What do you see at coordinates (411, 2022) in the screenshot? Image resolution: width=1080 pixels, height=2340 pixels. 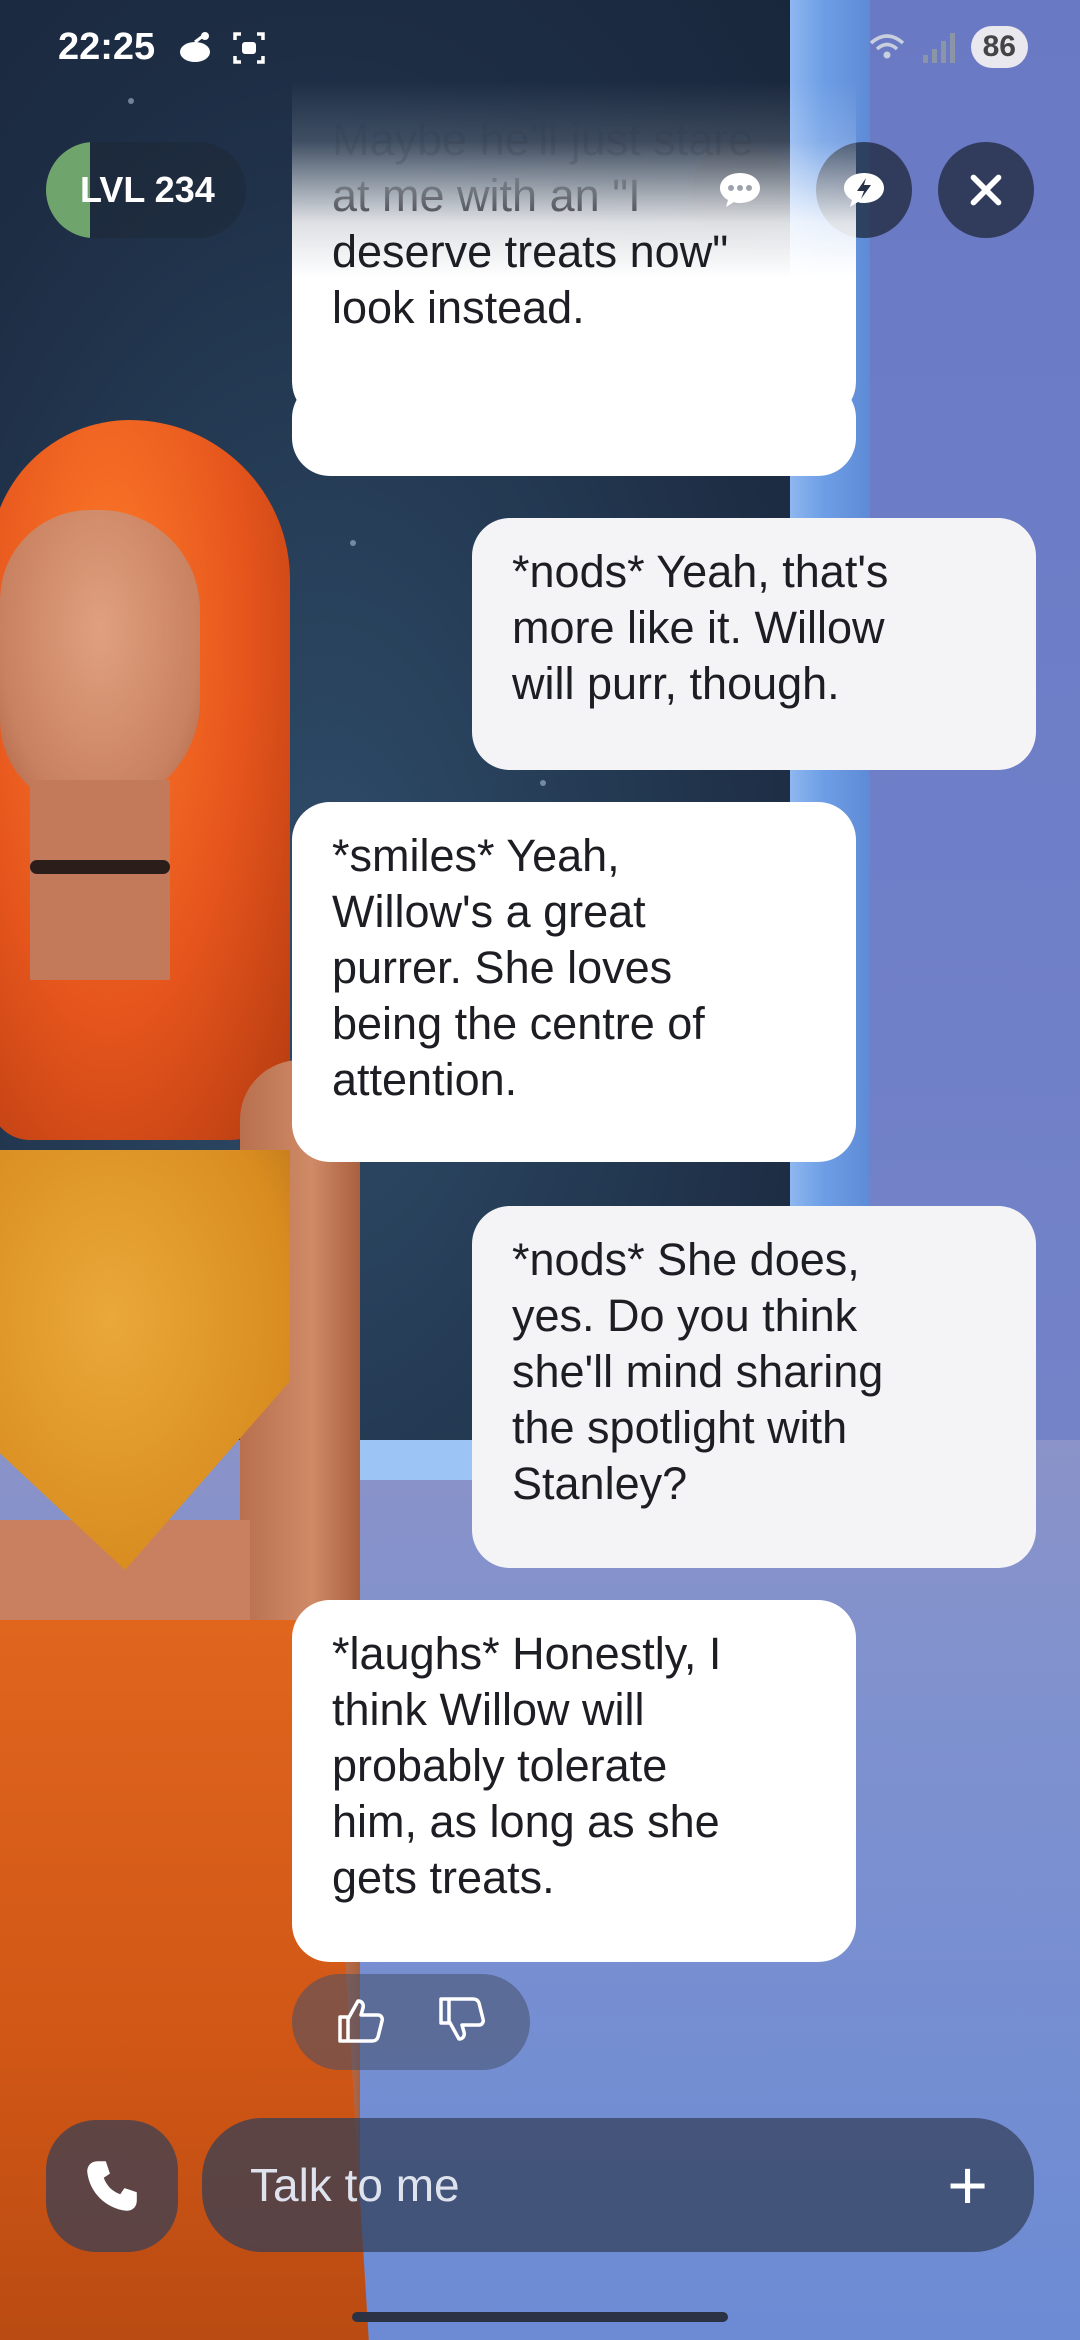 I see `feedback-bar` at bounding box center [411, 2022].